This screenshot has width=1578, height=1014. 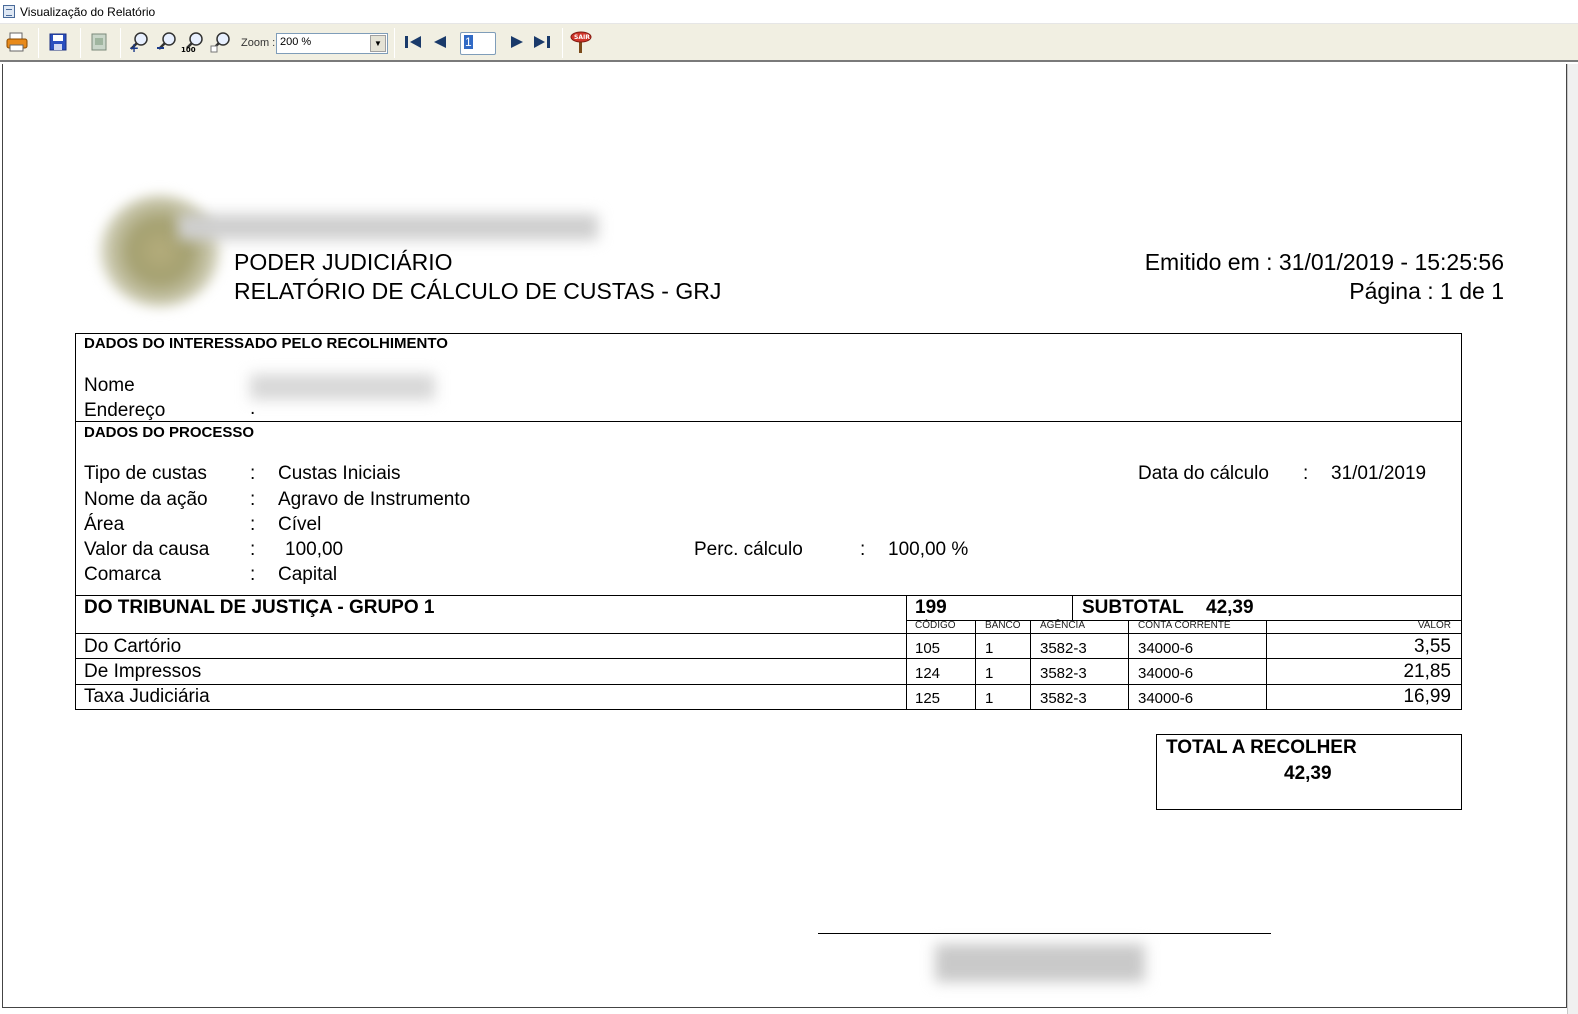 I want to click on zoom-in-icon: +, so click(x=139, y=42).